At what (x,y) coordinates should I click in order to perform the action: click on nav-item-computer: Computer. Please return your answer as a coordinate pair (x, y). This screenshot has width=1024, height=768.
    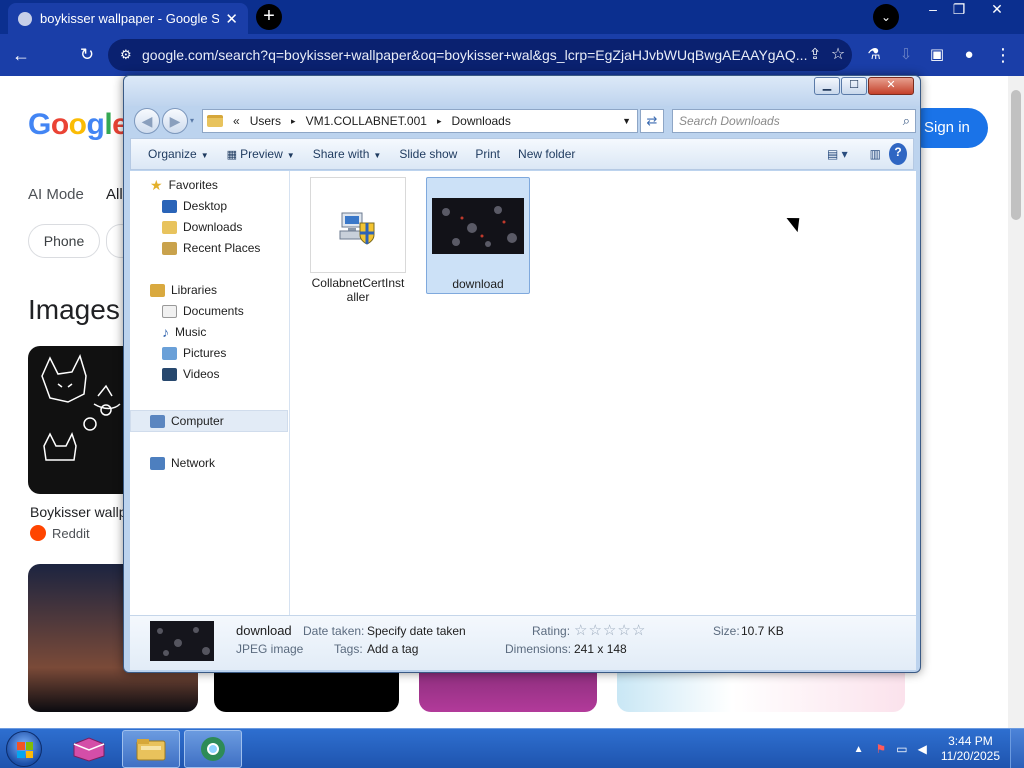
    Looking at the image, I should click on (187, 421).